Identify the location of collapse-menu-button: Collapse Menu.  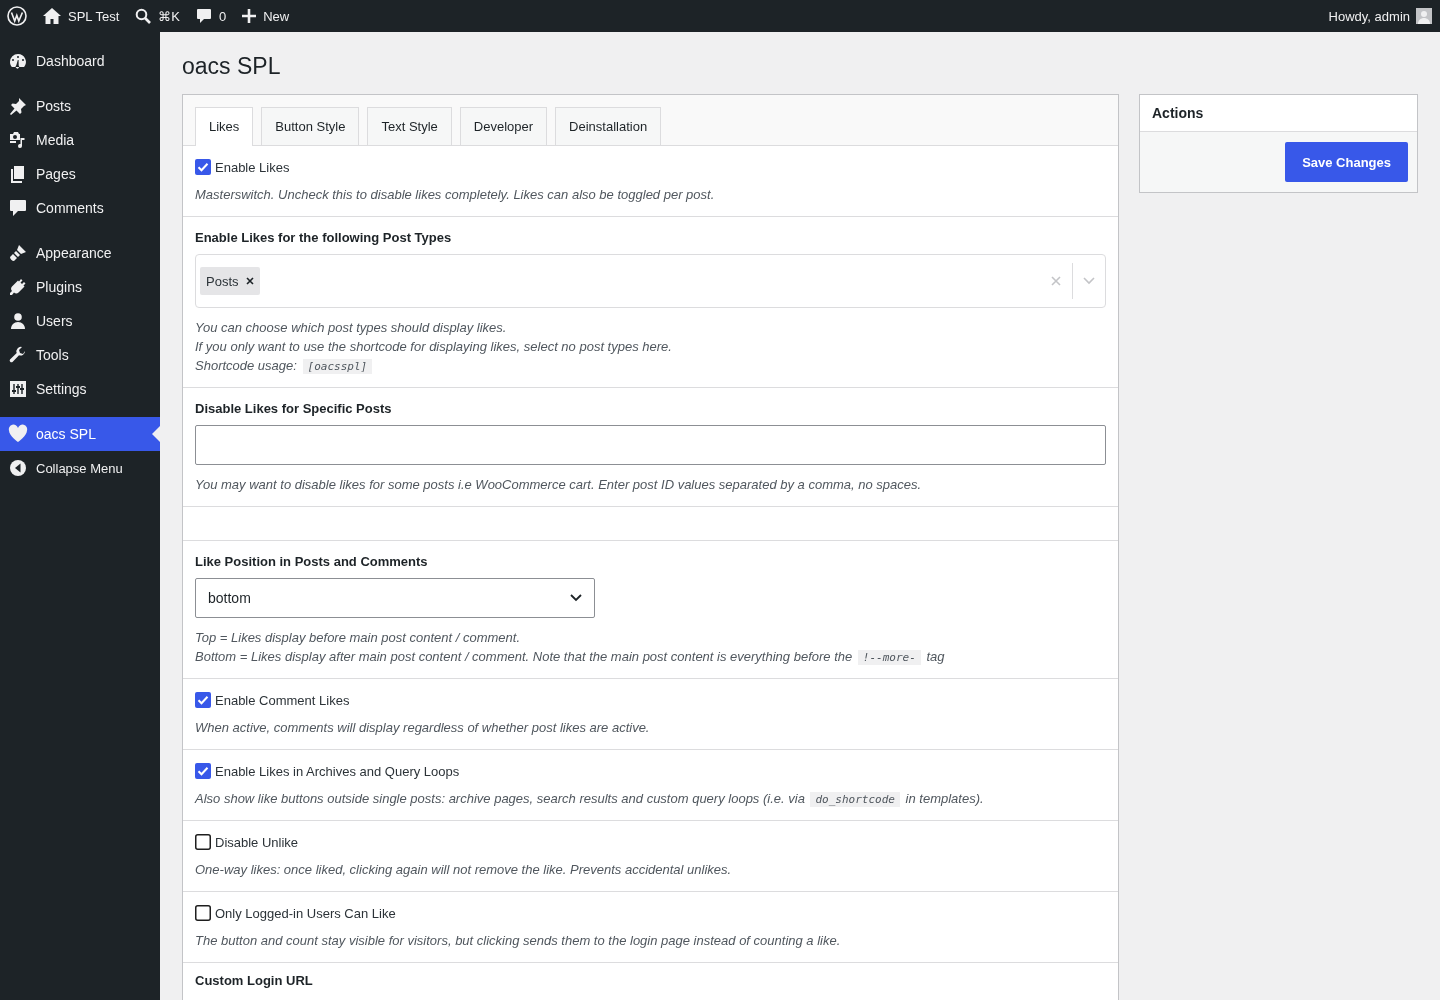
(80, 468).